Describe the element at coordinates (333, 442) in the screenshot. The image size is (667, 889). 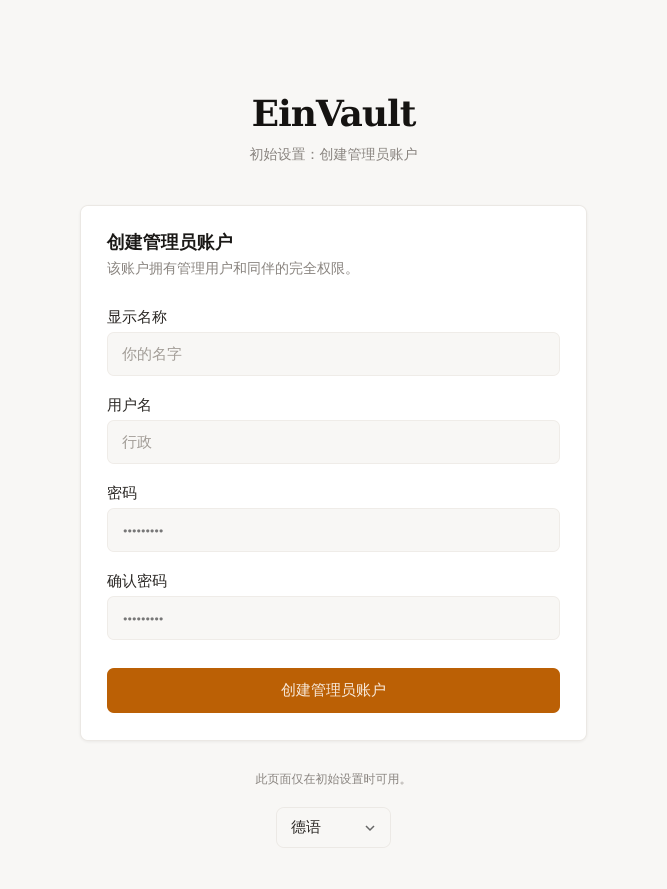
I see `text-field: 行政` at that location.